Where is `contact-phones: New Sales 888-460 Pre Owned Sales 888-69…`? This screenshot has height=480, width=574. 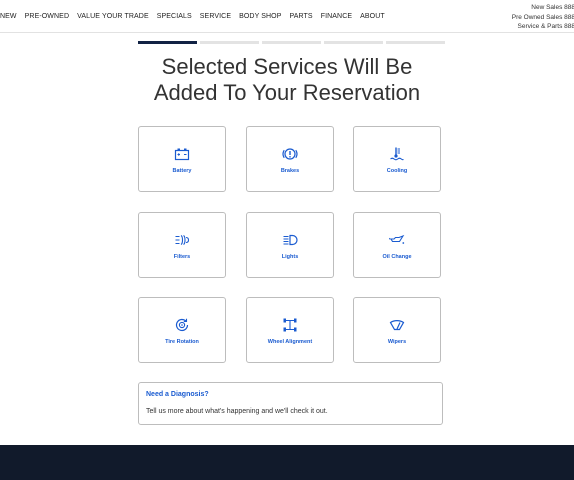
contact-phones: New Sales 888-460 Pre Owned Sales 888-69… is located at coordinates (543, 17).